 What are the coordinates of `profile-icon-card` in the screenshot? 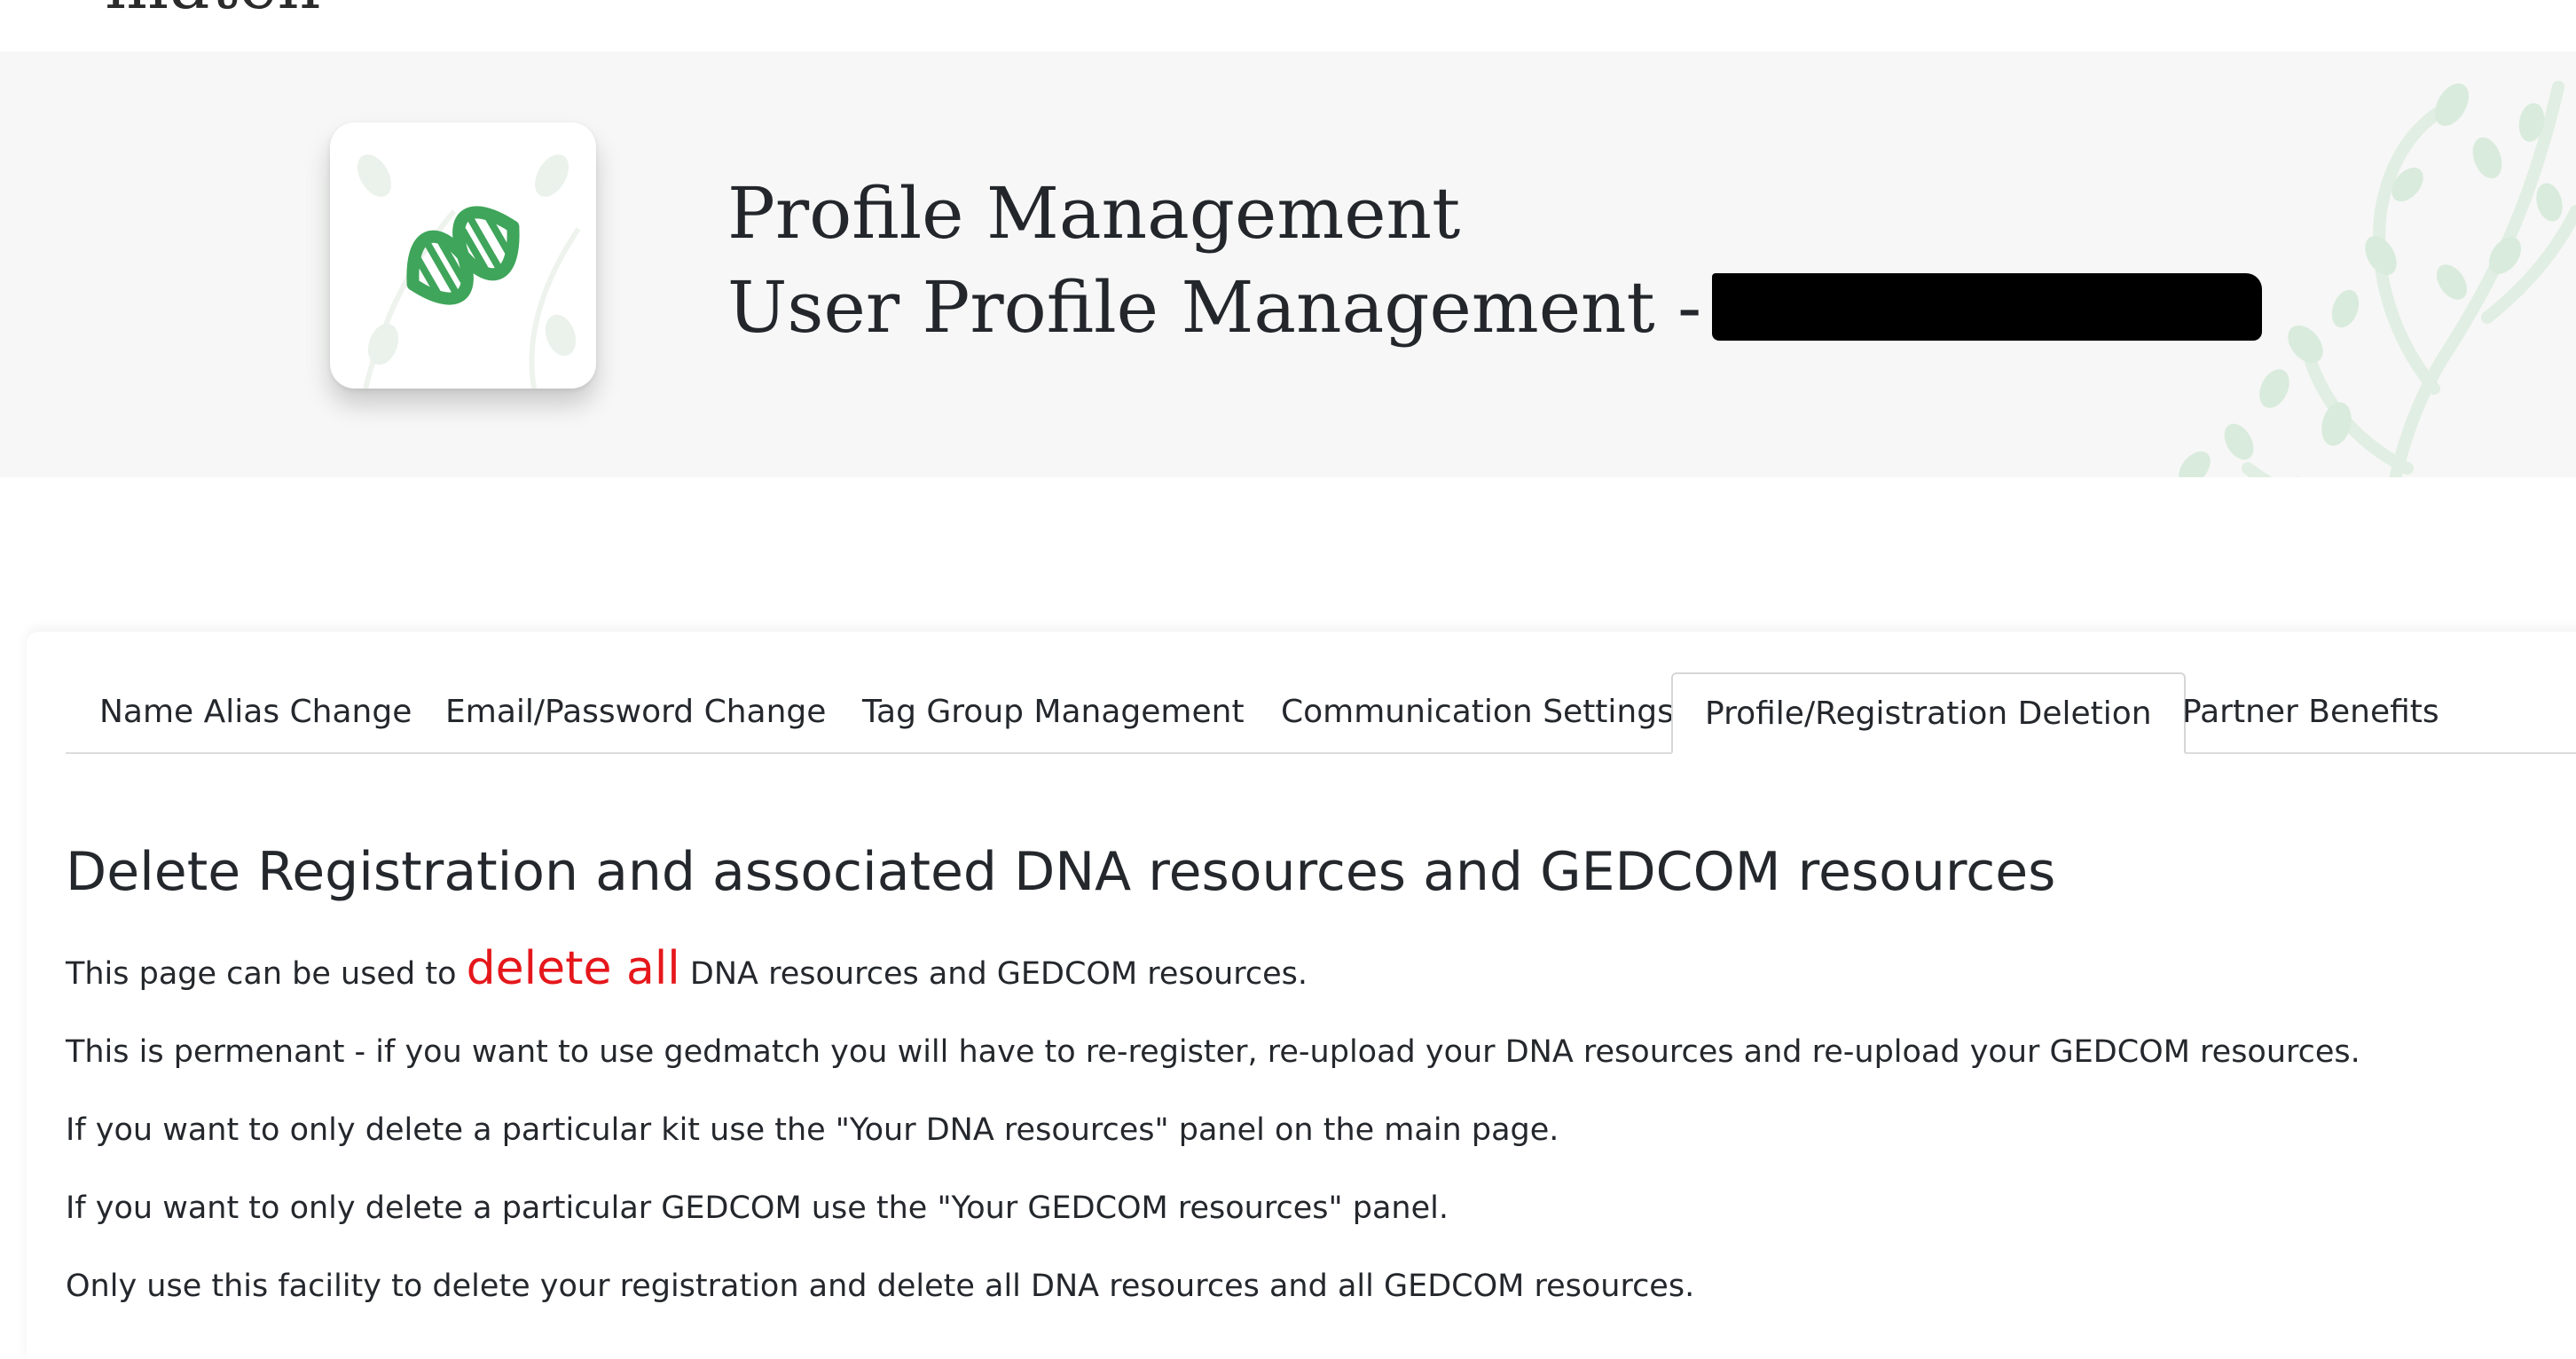 It's located at (463, 255).